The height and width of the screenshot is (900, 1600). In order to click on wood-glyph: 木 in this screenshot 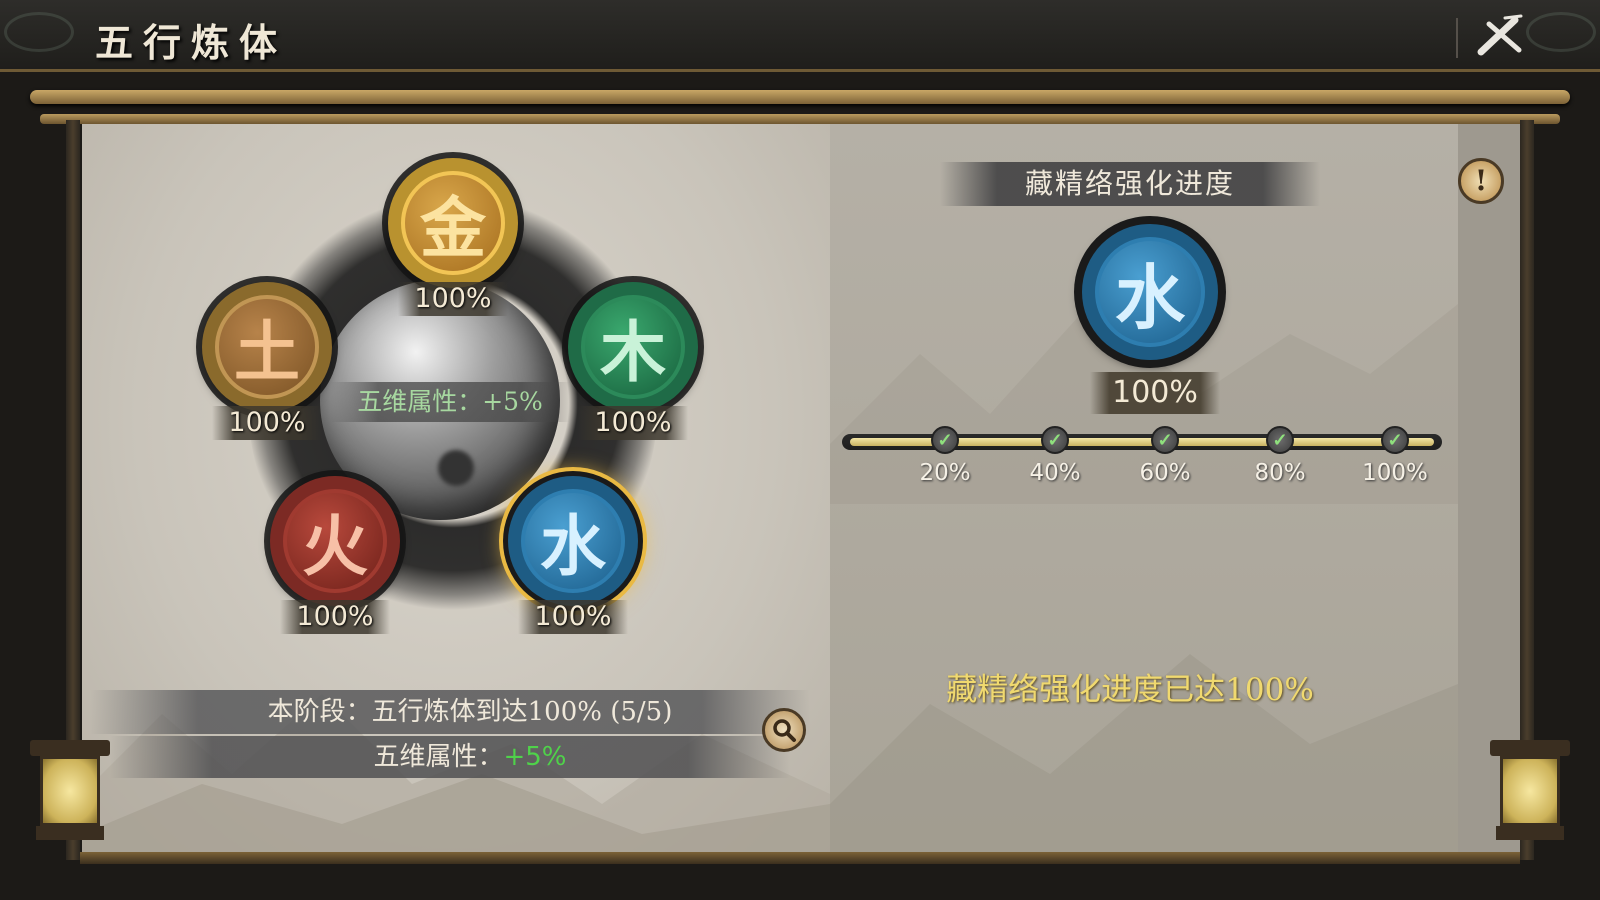, I will do `click(633, 347)`.